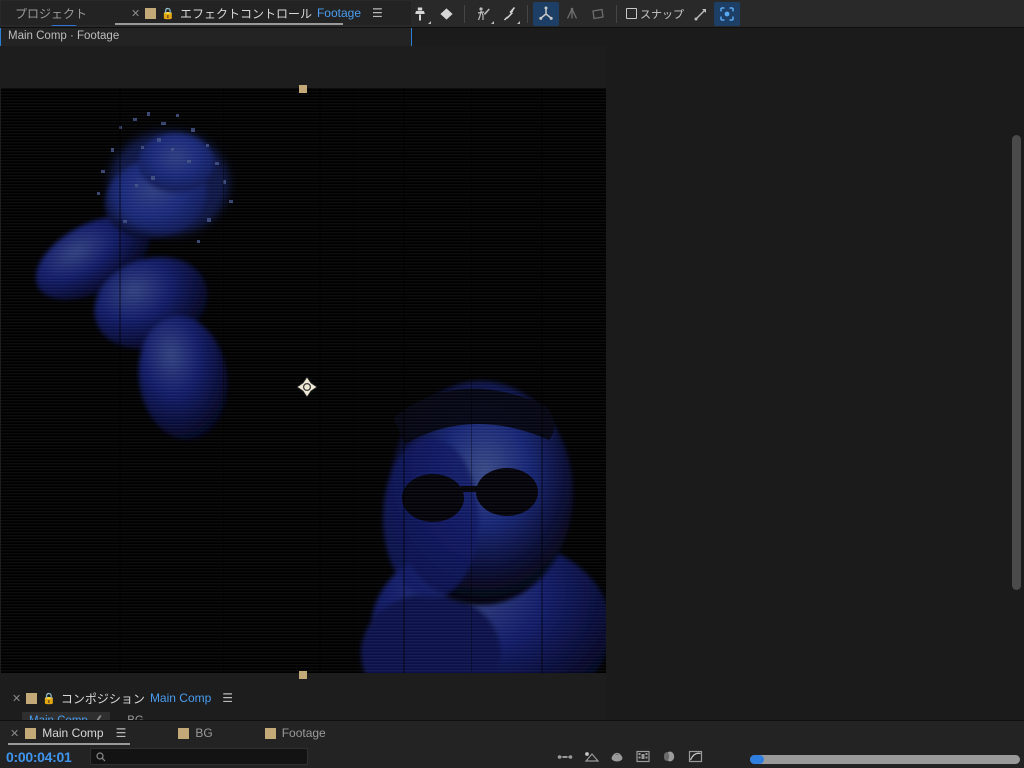 This screenshot has width=1024, height=768. Describe the element at coordinates (204, 733) in the screenshot. I see `tl-tab-bg-label: BG` at that location.